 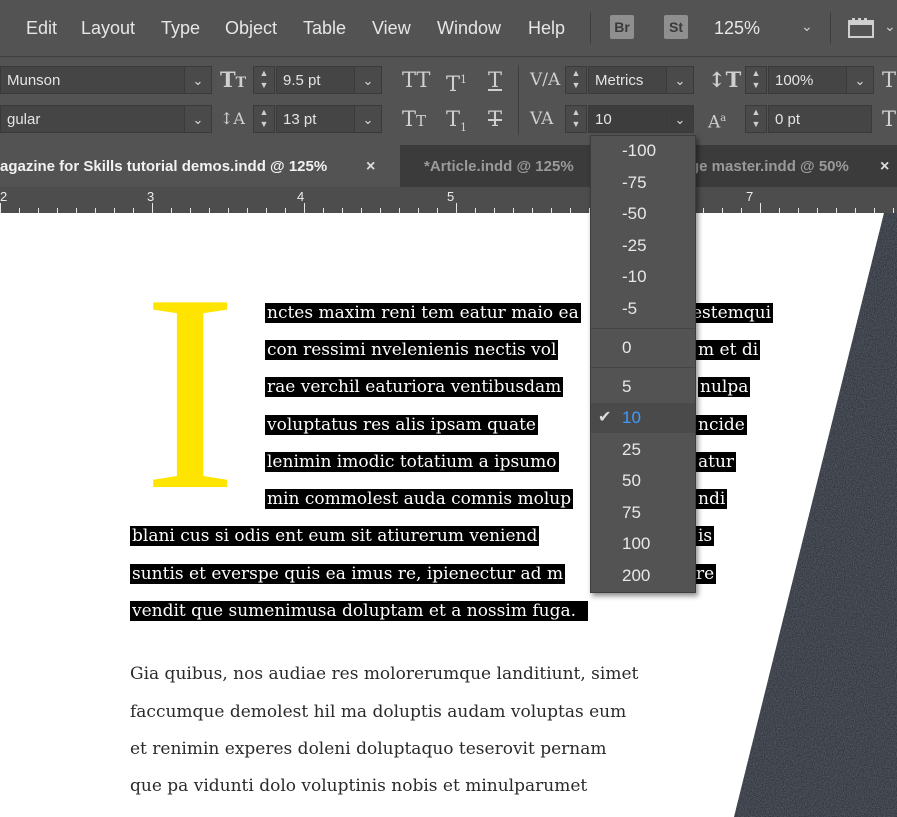 What do you see at coordinates (233, 79) in the screenshot?
I see `font-size-icon: TT` at bounding box center [233, 79].